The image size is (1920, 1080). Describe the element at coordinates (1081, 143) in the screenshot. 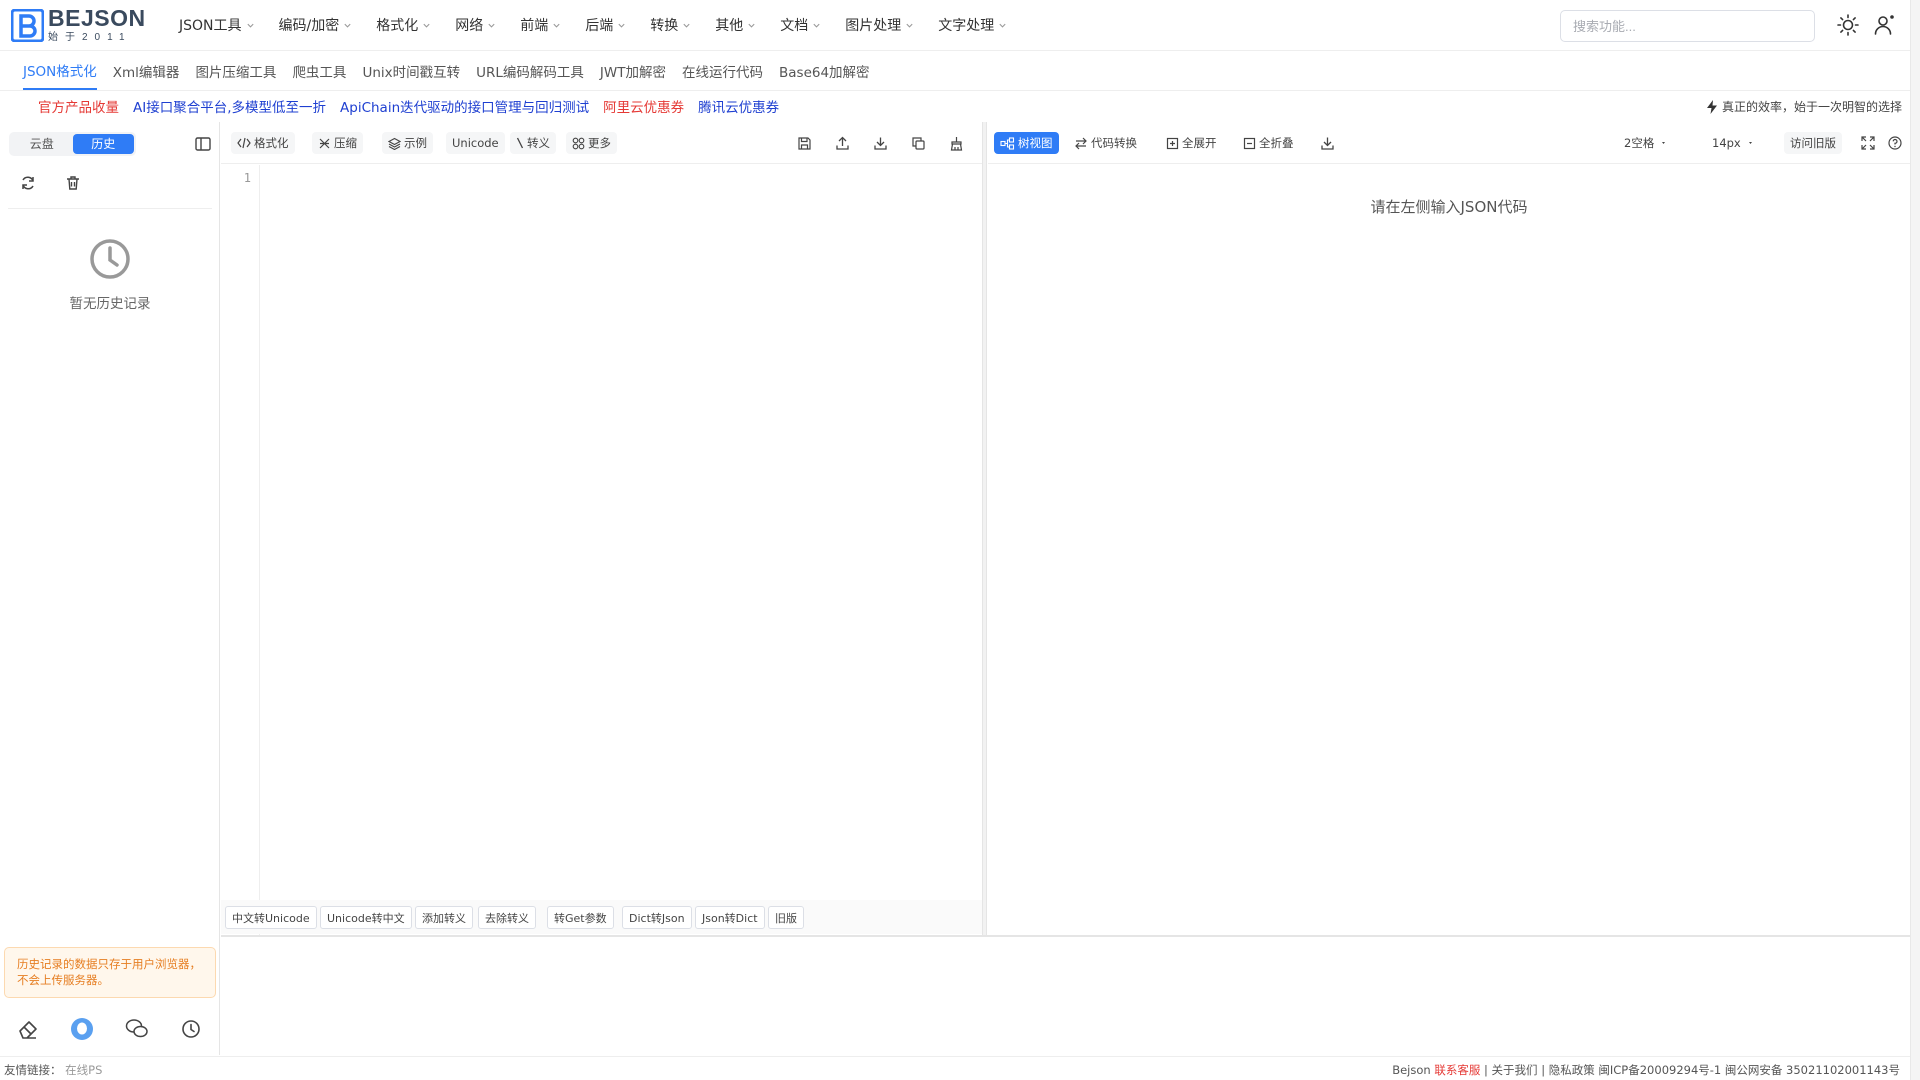

I see `swap-icon` at that location.